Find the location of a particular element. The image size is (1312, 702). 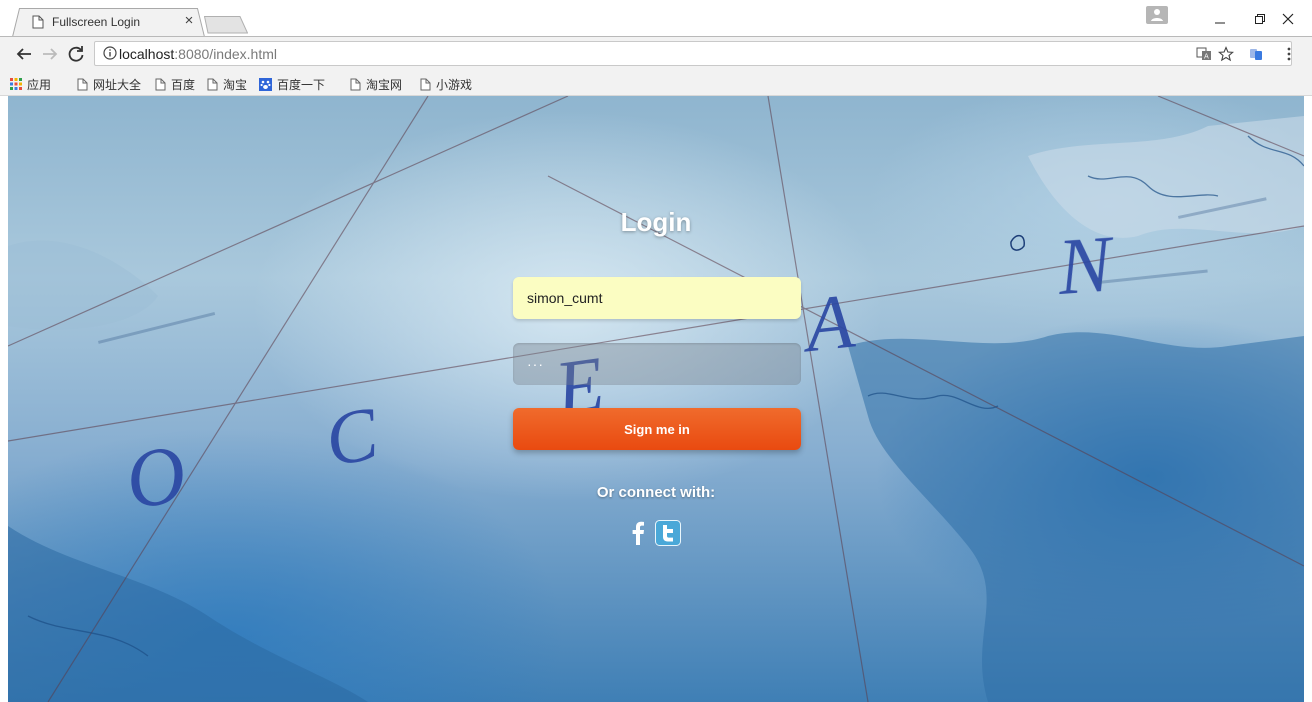

svg-text: A is located at coordinates (1206, 57).